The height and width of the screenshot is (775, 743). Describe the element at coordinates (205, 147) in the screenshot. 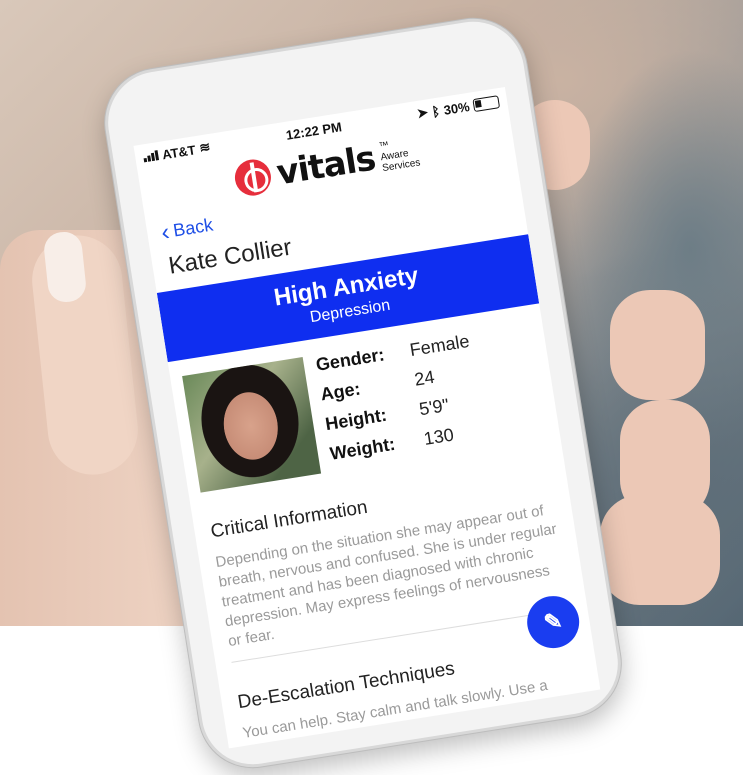

I see `wifi-icon: ≋` at that location.